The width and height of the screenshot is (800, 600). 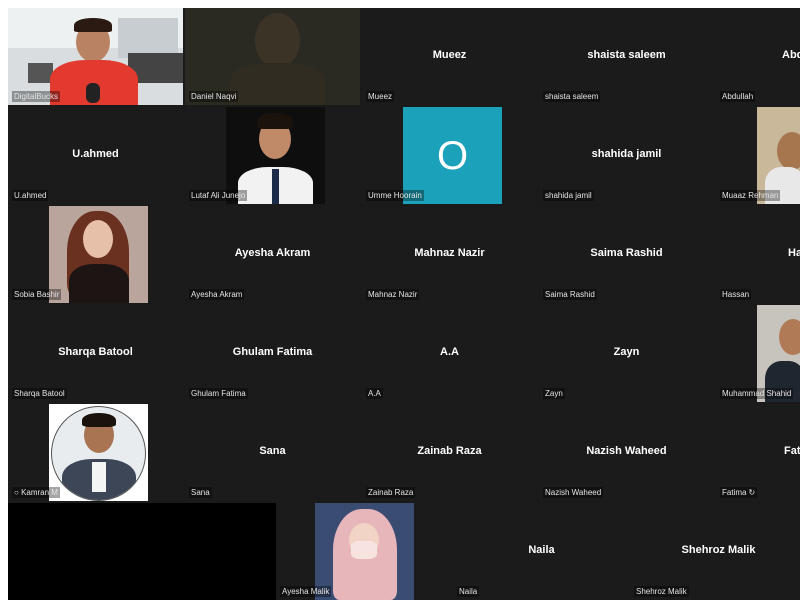 What do you see at coordinates (380, 96) in the screenshot?
I see `participant-name-label: Mueez` at bounding box center [380, 96].